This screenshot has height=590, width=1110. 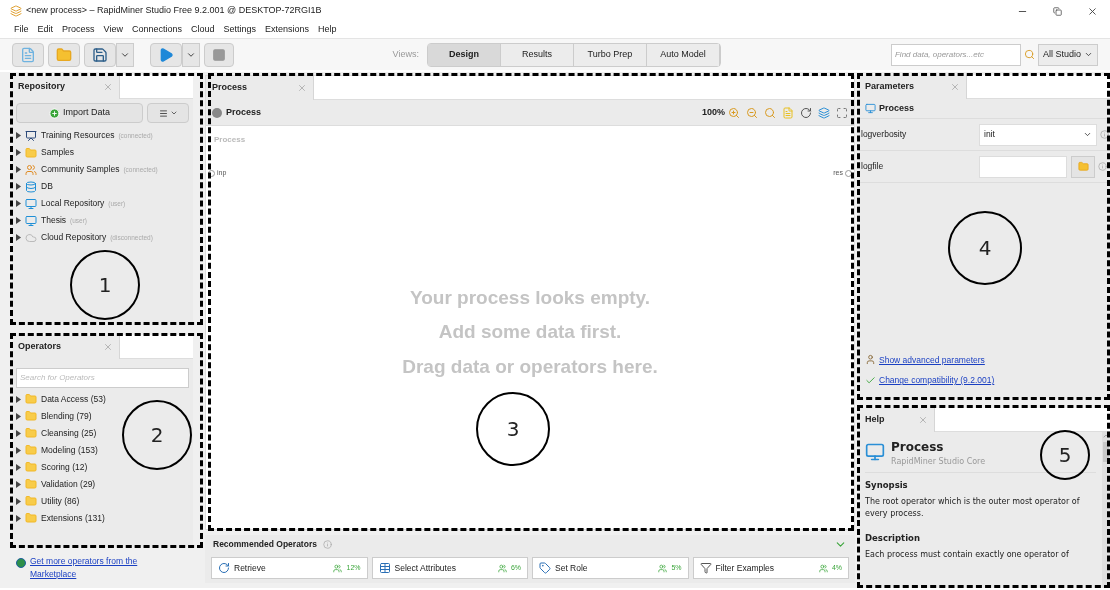 I want to click on operator-group: Validation (29), so click(x=68, y=484).